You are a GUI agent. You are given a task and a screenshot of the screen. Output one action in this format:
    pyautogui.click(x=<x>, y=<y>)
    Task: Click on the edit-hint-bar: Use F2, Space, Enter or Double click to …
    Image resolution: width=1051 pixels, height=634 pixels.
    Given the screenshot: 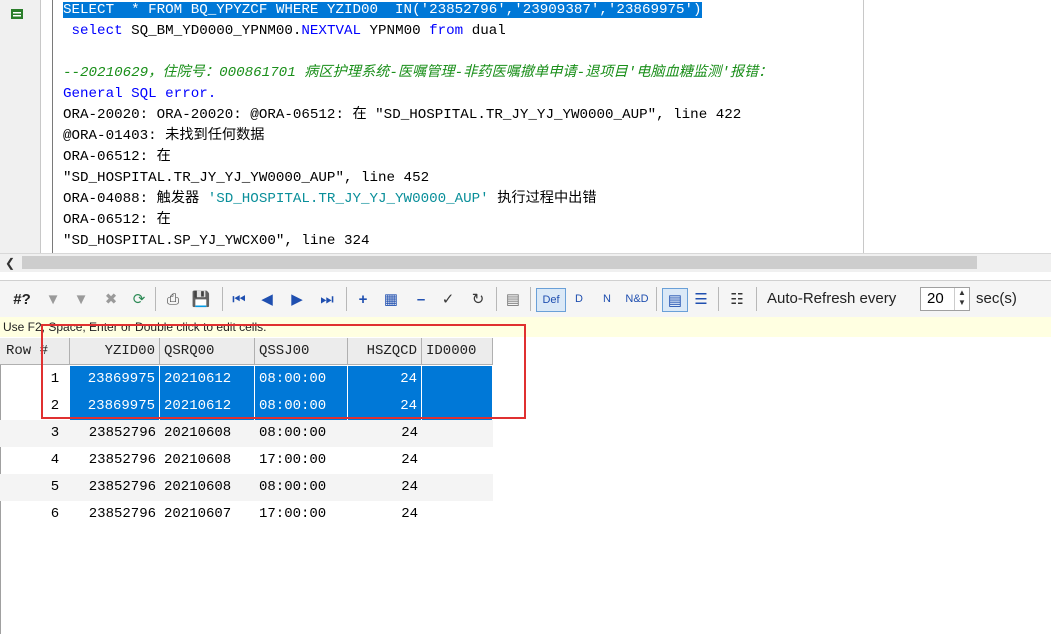 What is the action you would take?
    pyautogui.click(x=525, y=327)
    